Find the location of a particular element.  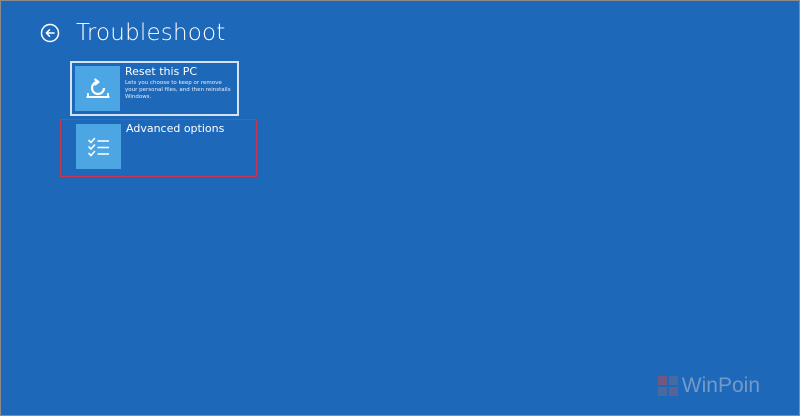

advanced-options-tile: Advanced options is located at coordinates (158, 148).